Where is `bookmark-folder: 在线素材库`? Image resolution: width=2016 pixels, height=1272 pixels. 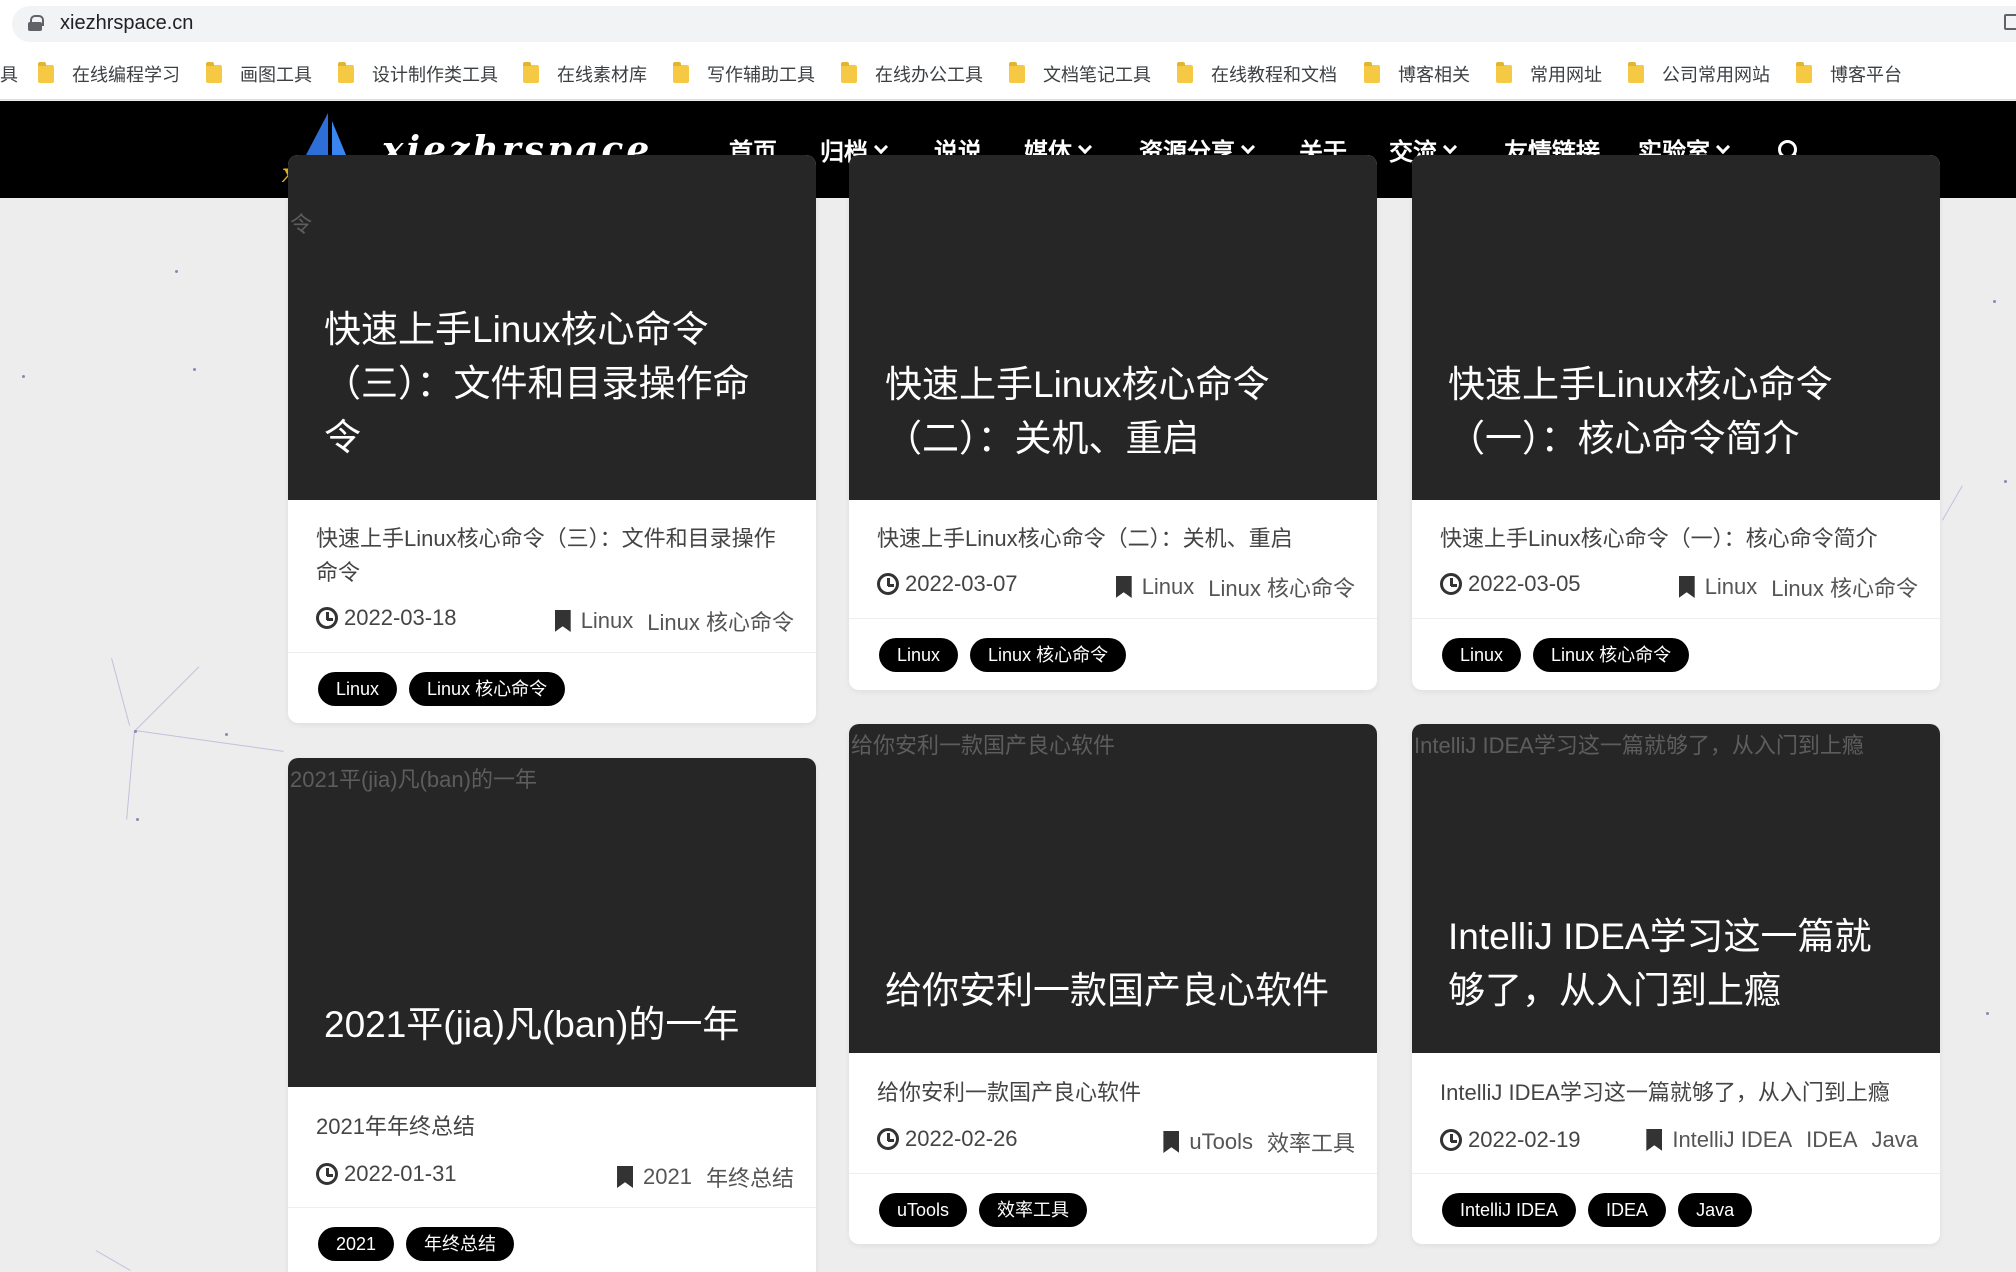
bookmark-folder: 在线素材库 is located at coordinates (585, 74).